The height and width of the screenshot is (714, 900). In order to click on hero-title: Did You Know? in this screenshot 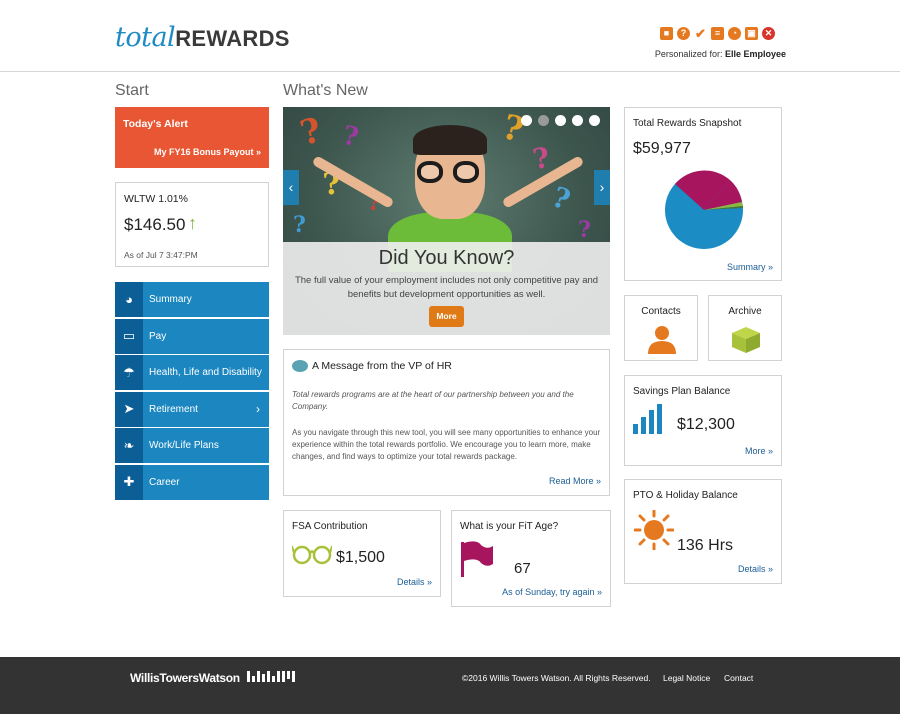, I will do `click(446, 258)`.